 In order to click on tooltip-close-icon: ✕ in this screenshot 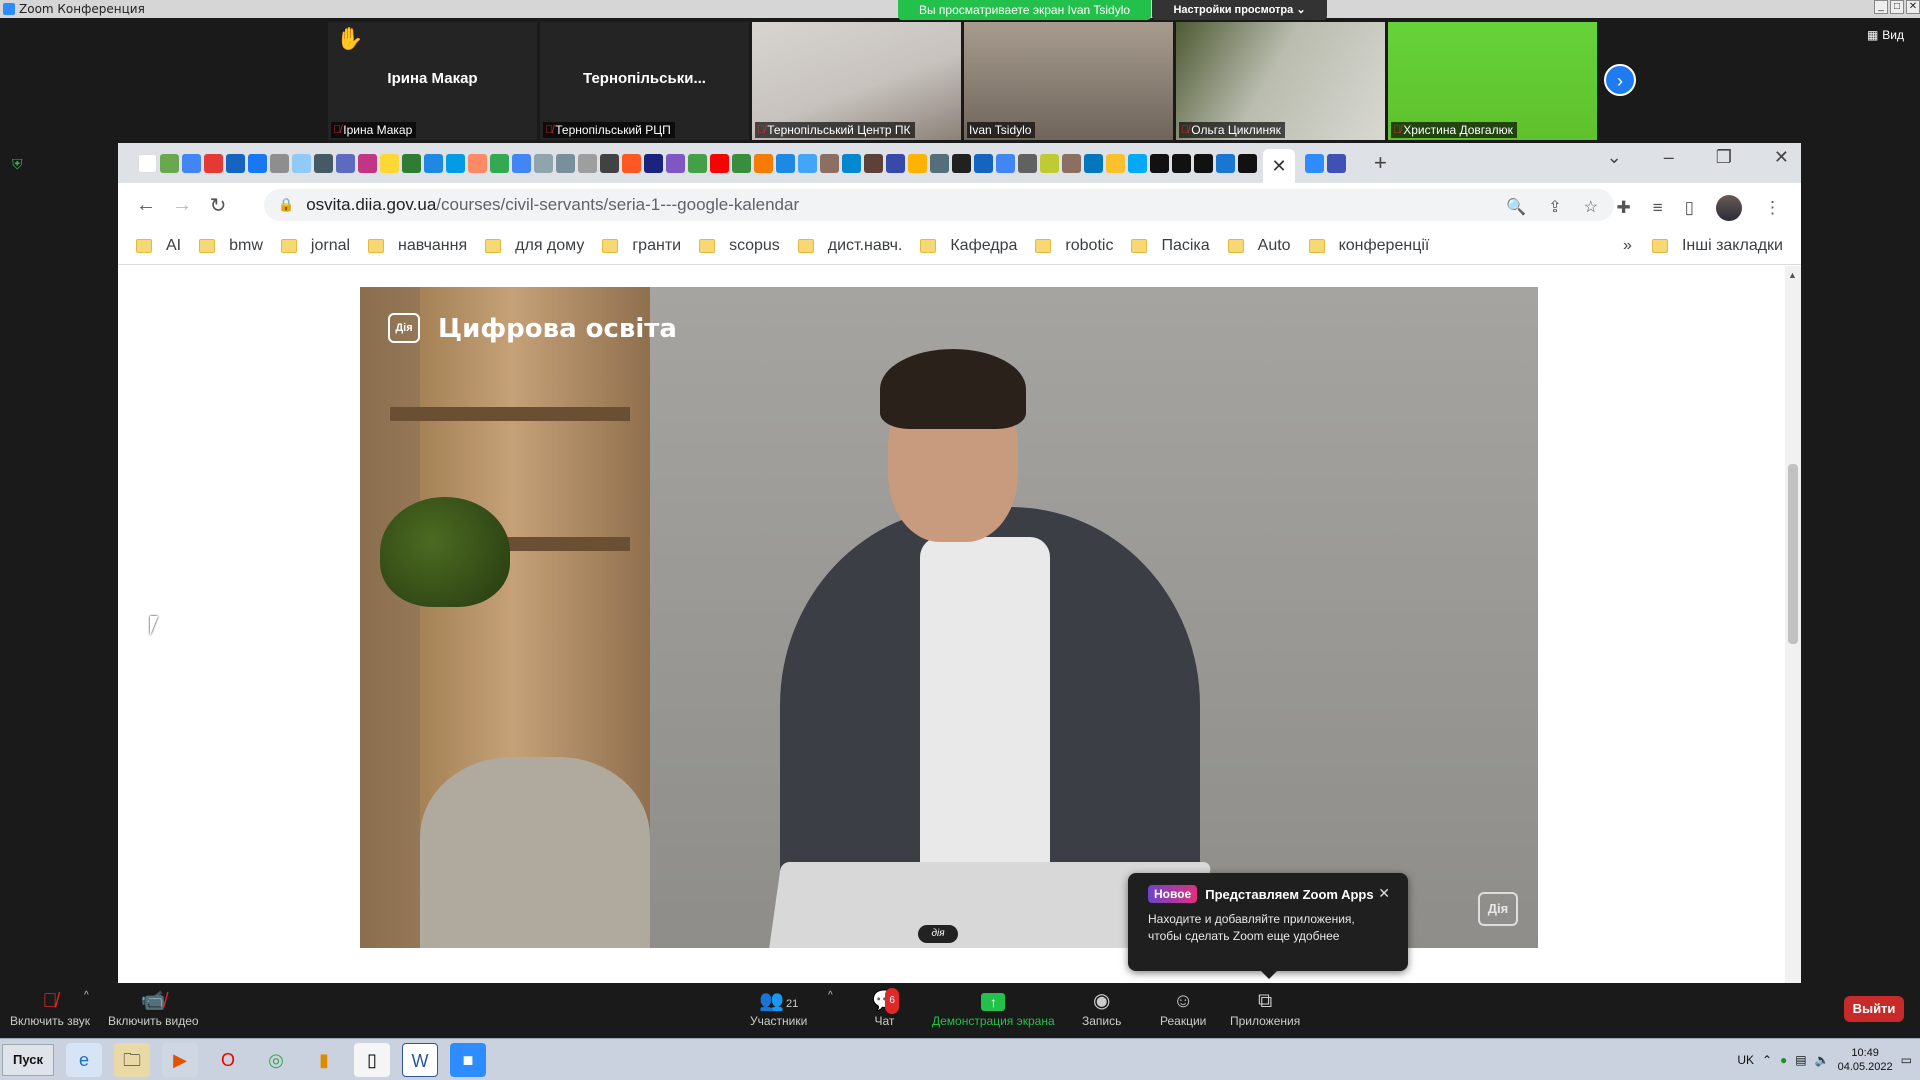, I will do `click(1384, 893)`.